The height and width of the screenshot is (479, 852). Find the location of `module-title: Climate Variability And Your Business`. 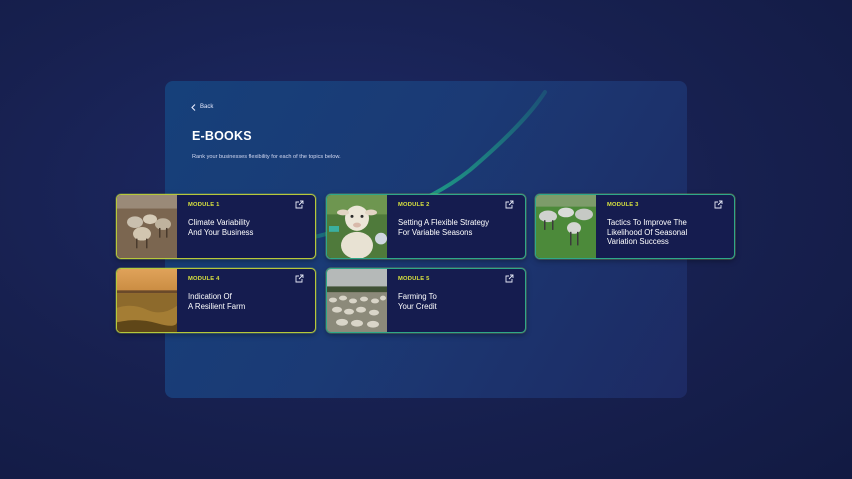

module-title: Climate Variability And Your Business is located at coordinates (221, 227).